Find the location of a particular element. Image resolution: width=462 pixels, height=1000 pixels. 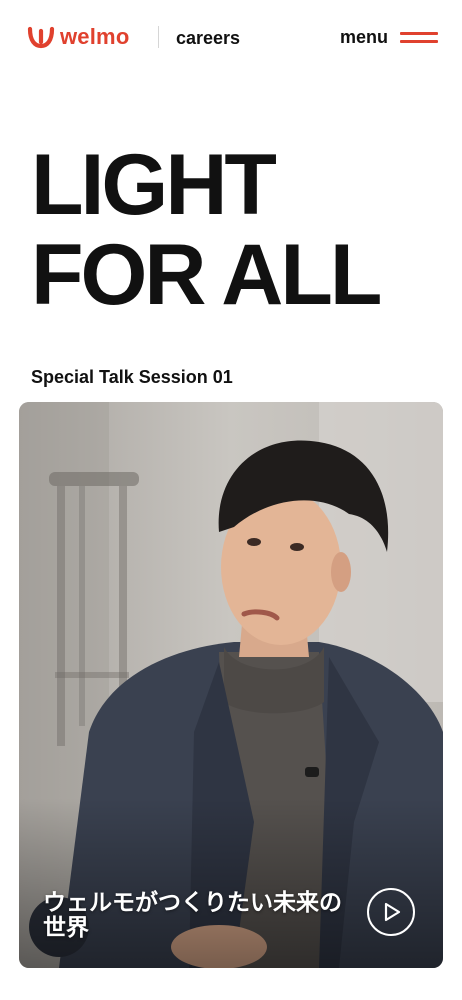

hero-heading: LIGHT FOR ALL is located at coordinates (206, 230).